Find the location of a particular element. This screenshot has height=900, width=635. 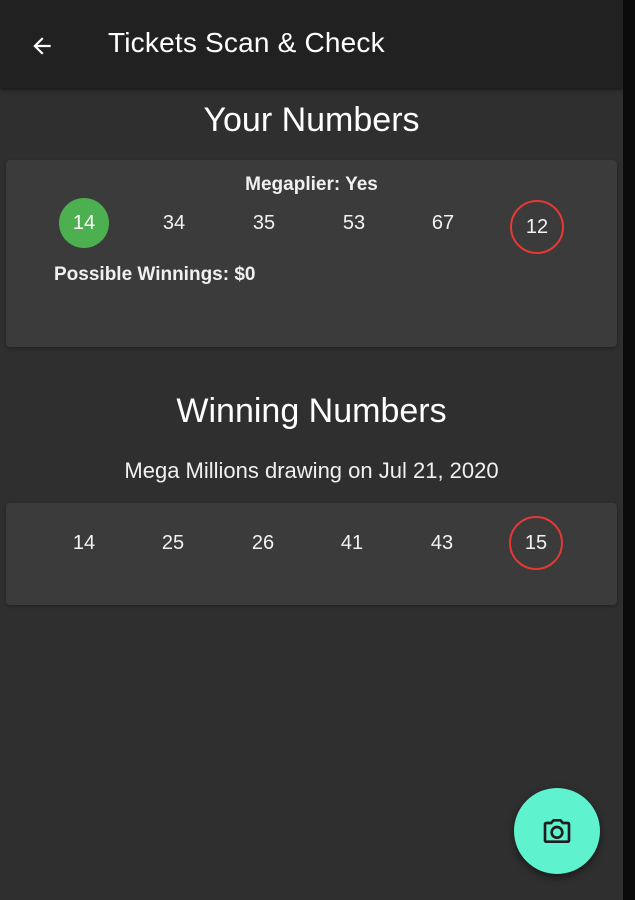

camera-icon is located at coordinates (557, 831).